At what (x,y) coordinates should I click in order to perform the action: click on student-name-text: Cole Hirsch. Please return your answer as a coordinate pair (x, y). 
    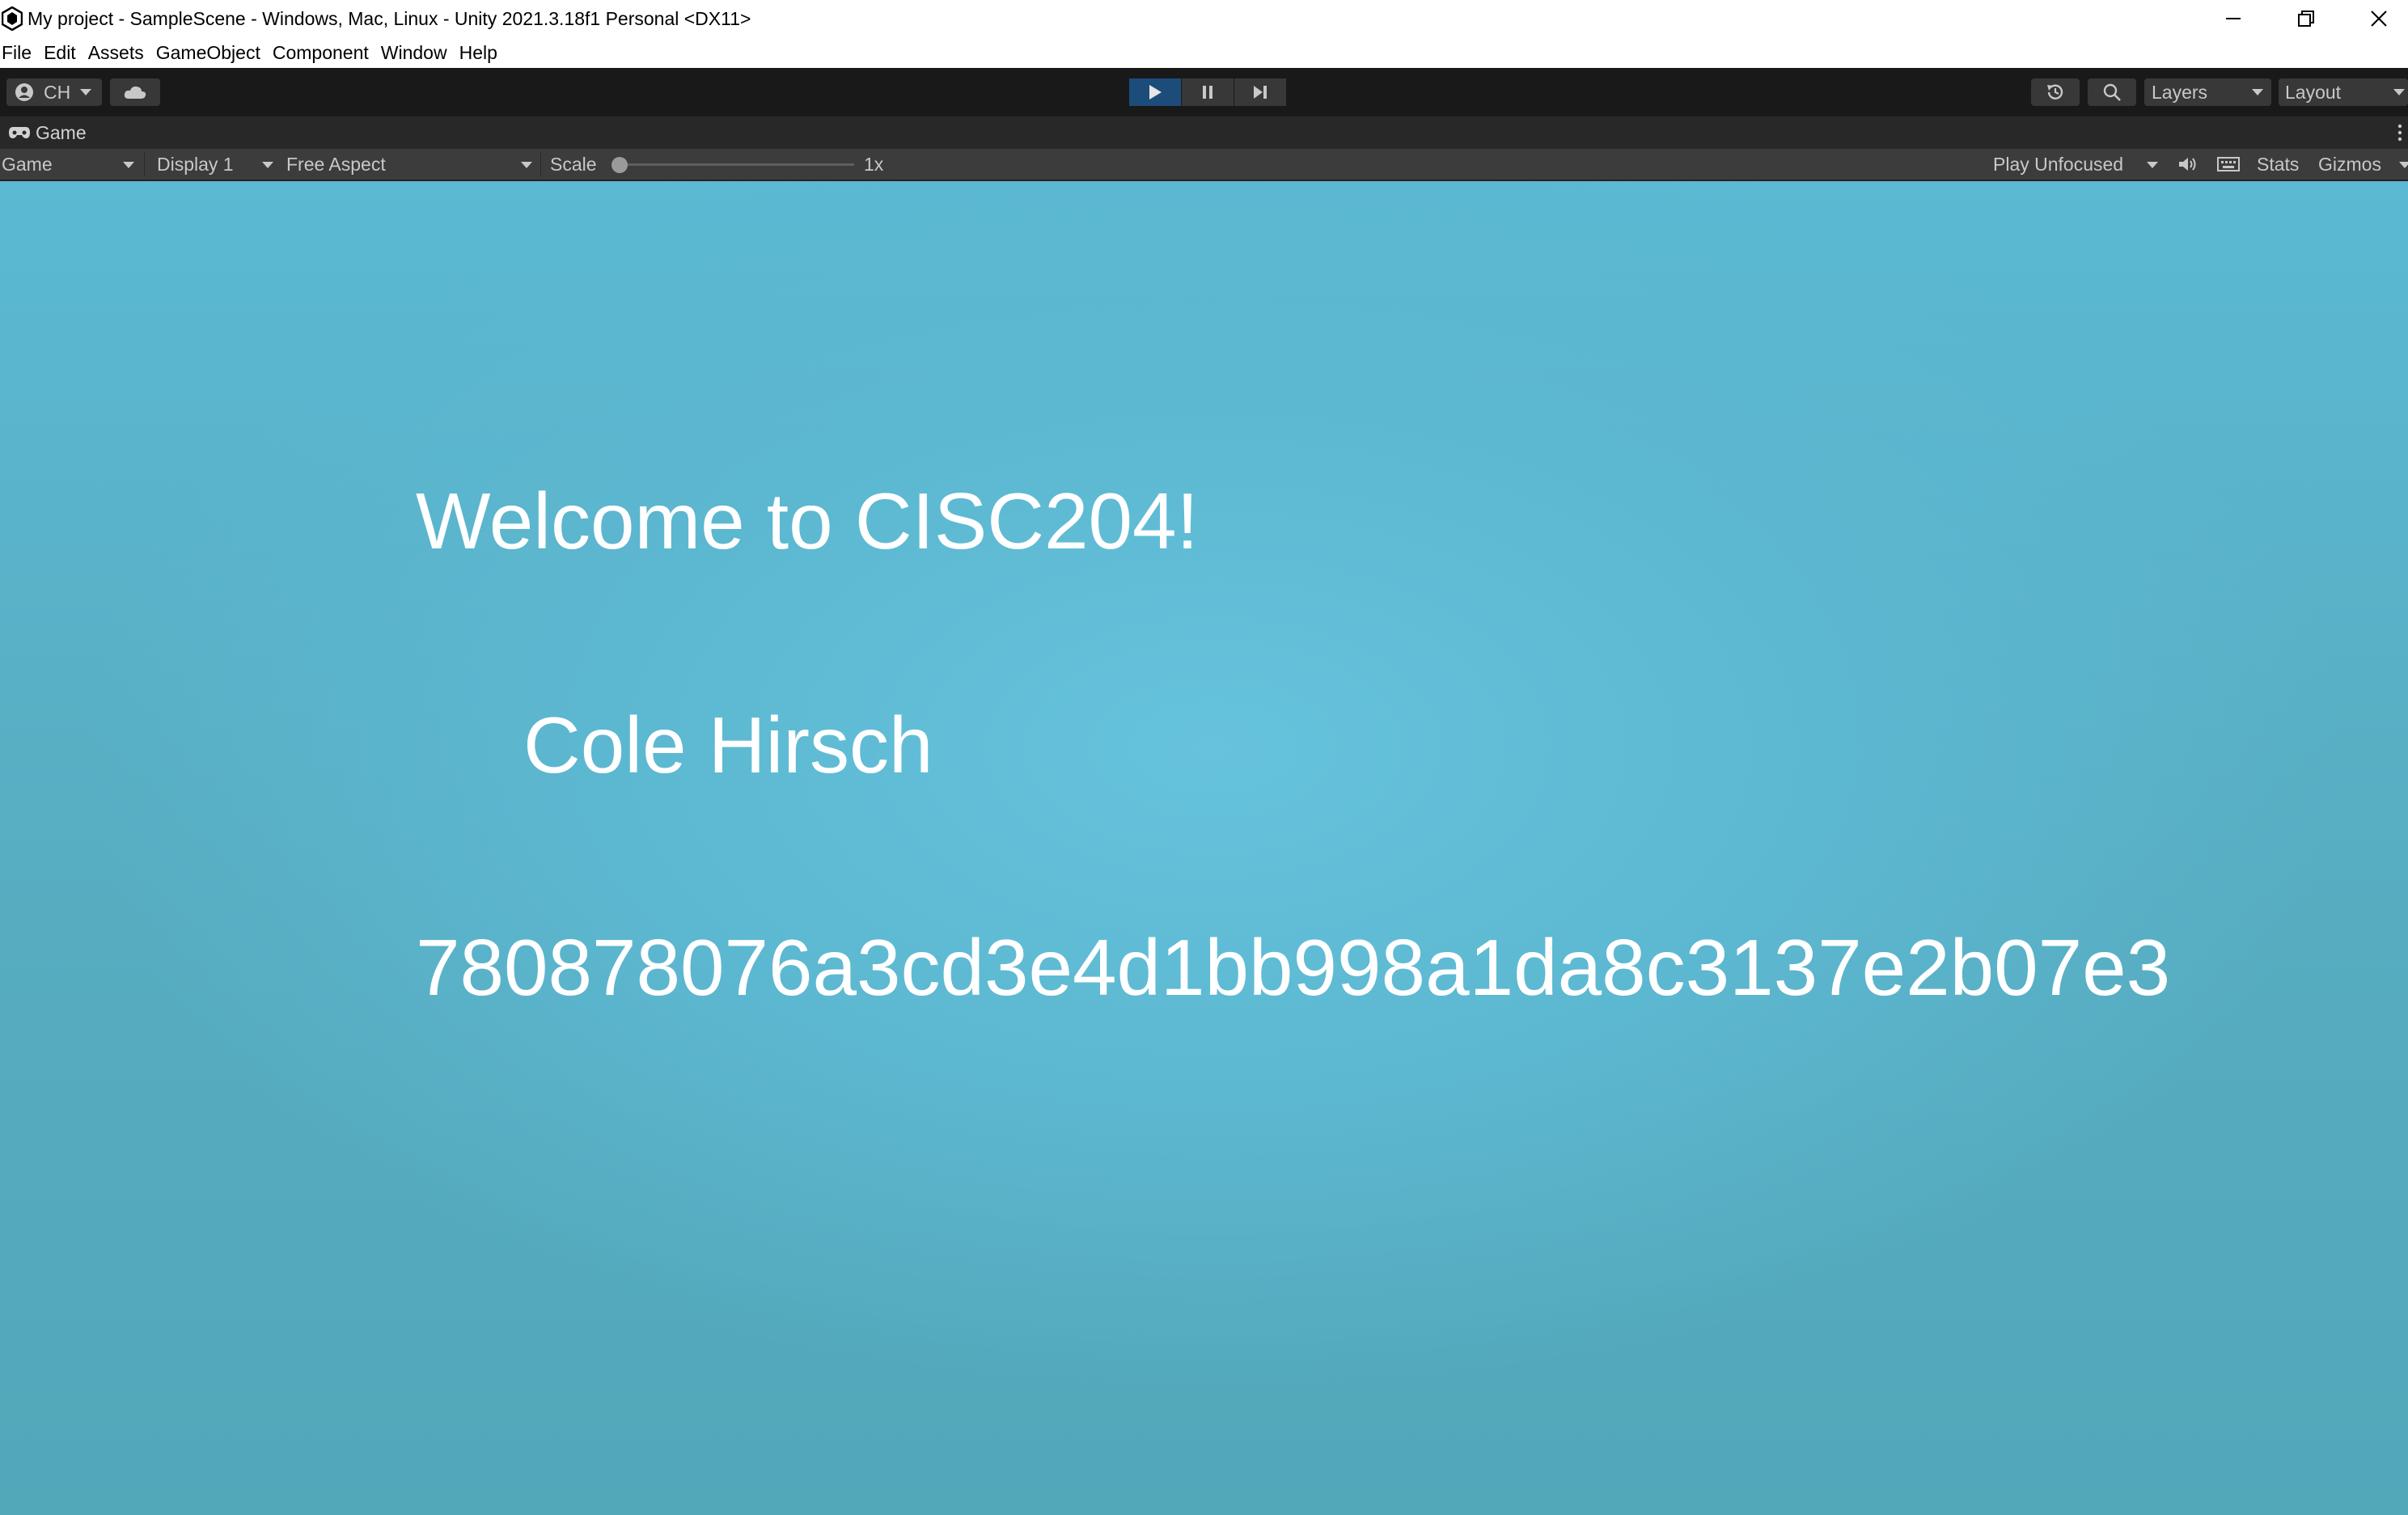
    Looking at the image, I should click on (728, 744).